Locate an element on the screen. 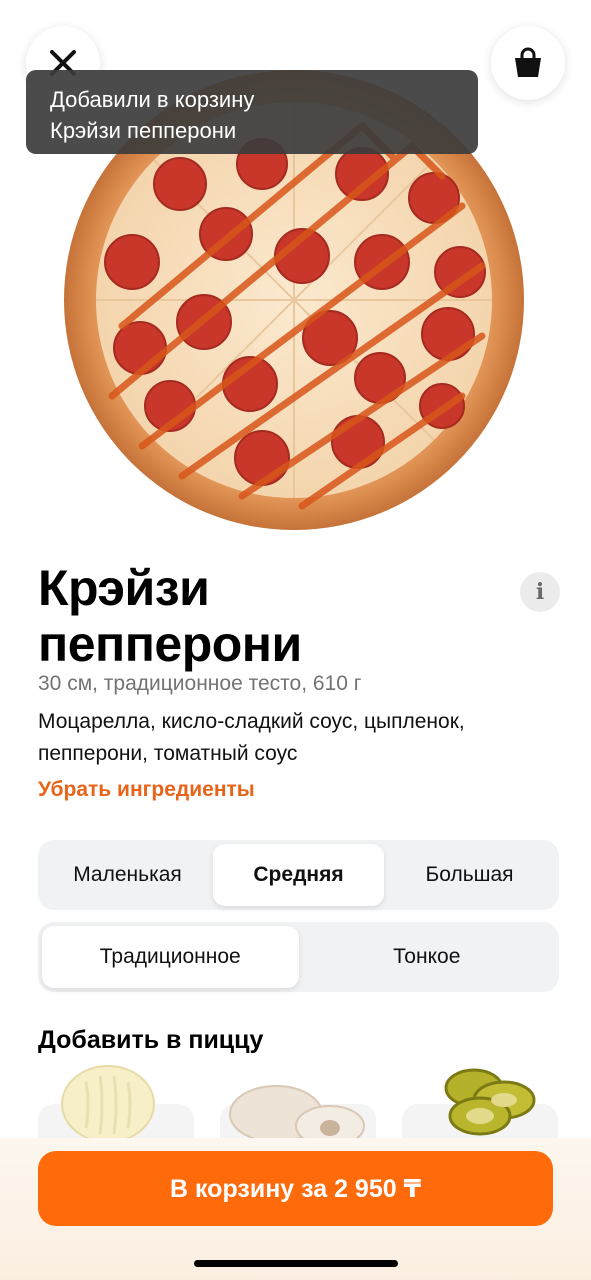 The image size is (591, 1280). size-option-large: Большая is located at coordinates (469, 875).